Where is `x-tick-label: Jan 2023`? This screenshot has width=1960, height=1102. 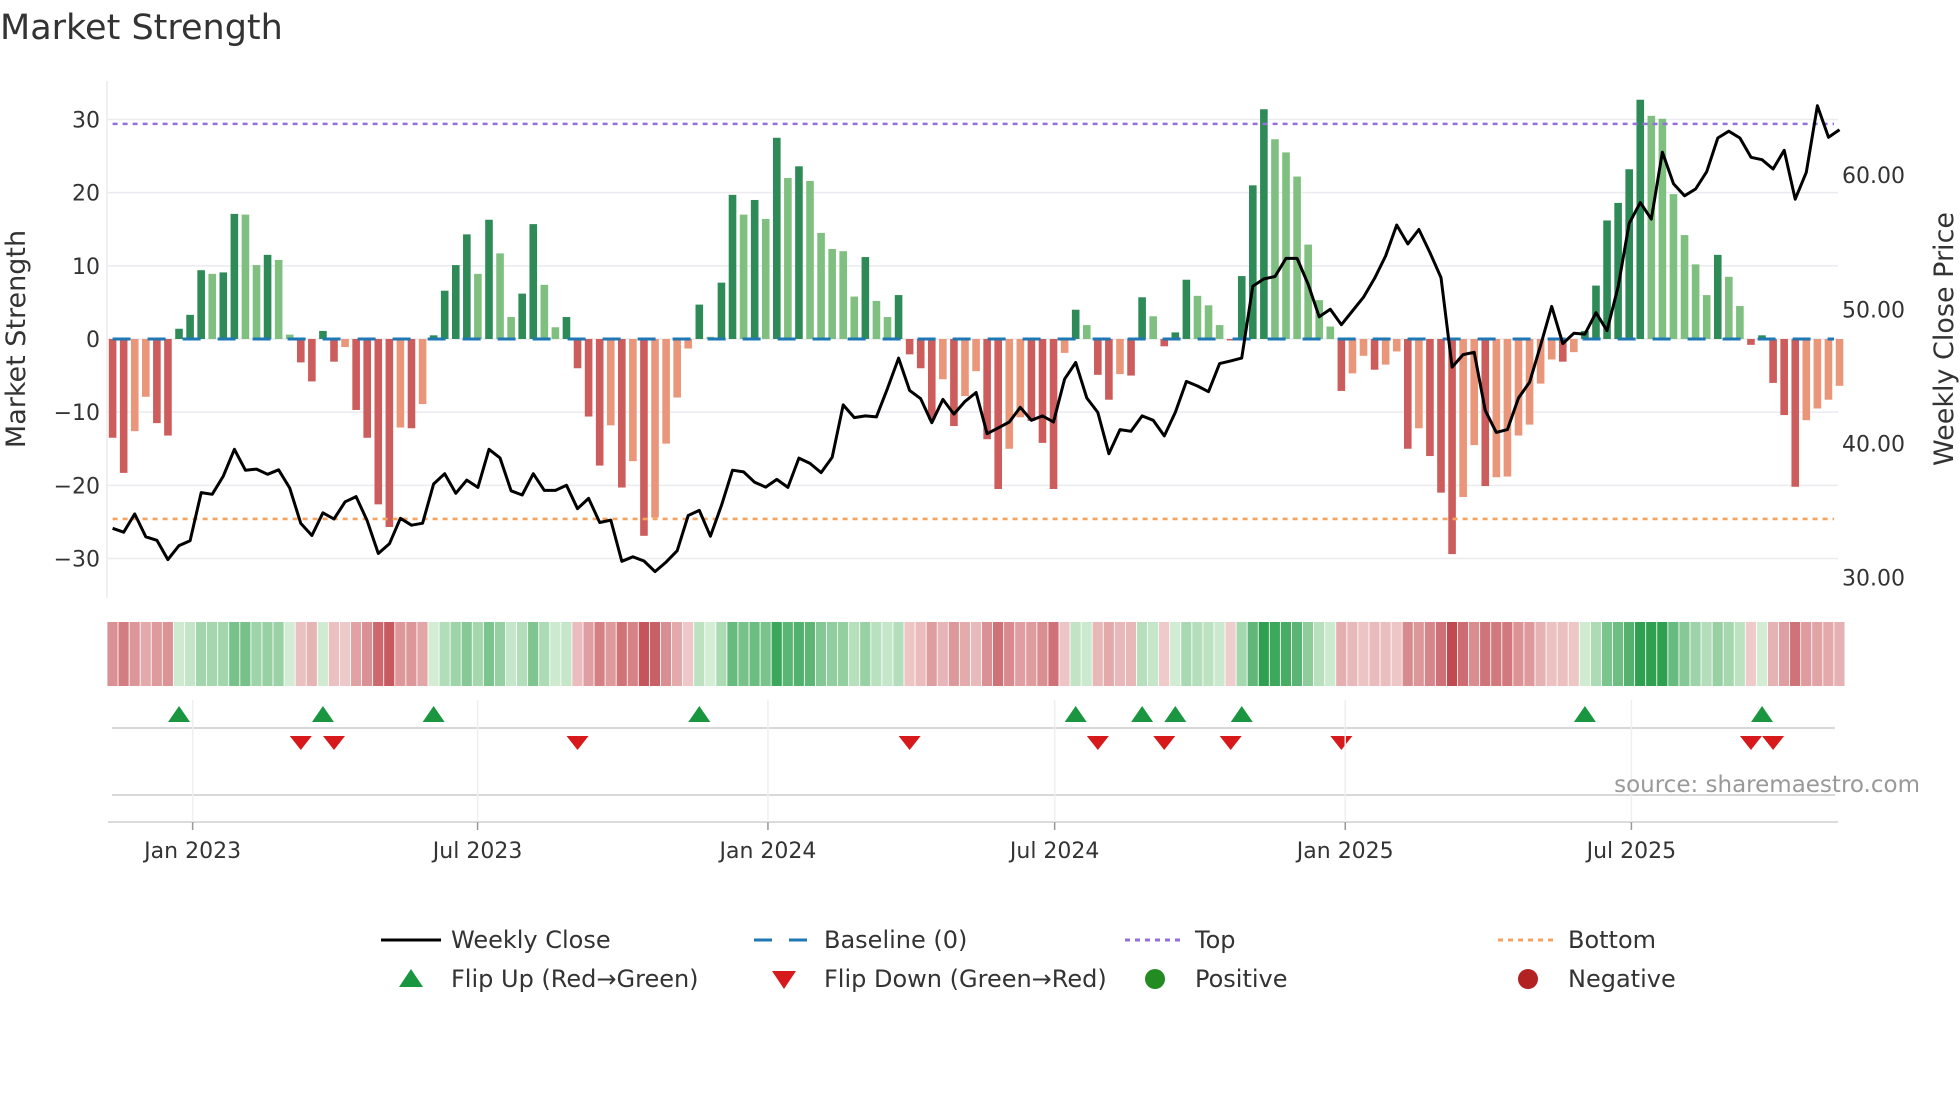
x-tick-label: Jan 2023 is located at coordinates (191, 851).